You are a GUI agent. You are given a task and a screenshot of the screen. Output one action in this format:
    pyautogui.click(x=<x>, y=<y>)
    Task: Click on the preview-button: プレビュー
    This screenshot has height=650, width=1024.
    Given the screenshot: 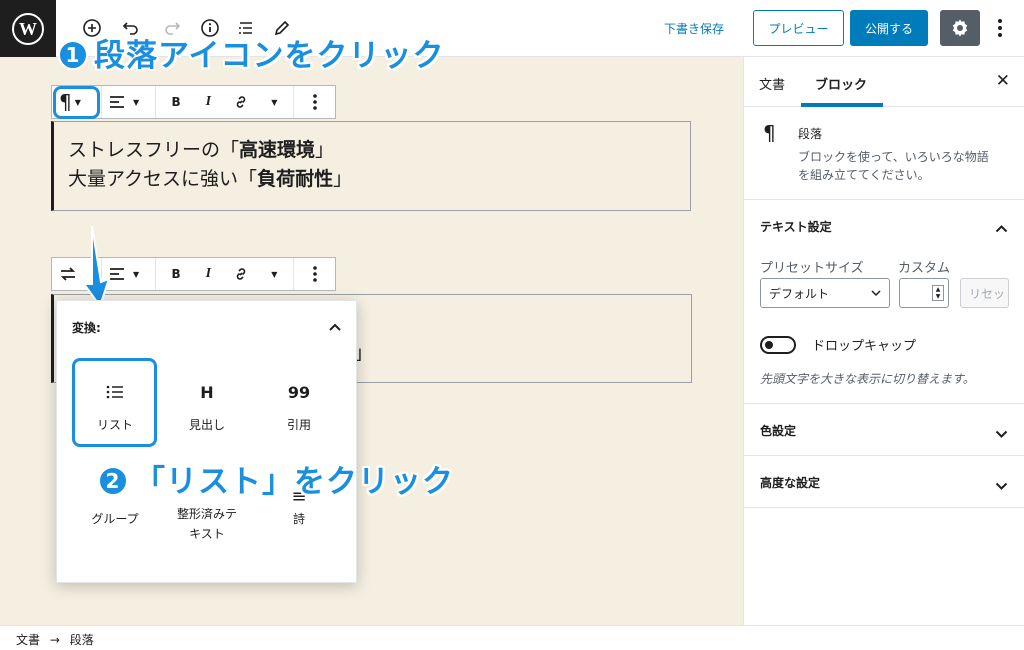 What is the action you would take?
    pyautogui.click(x=798, y=28)
    